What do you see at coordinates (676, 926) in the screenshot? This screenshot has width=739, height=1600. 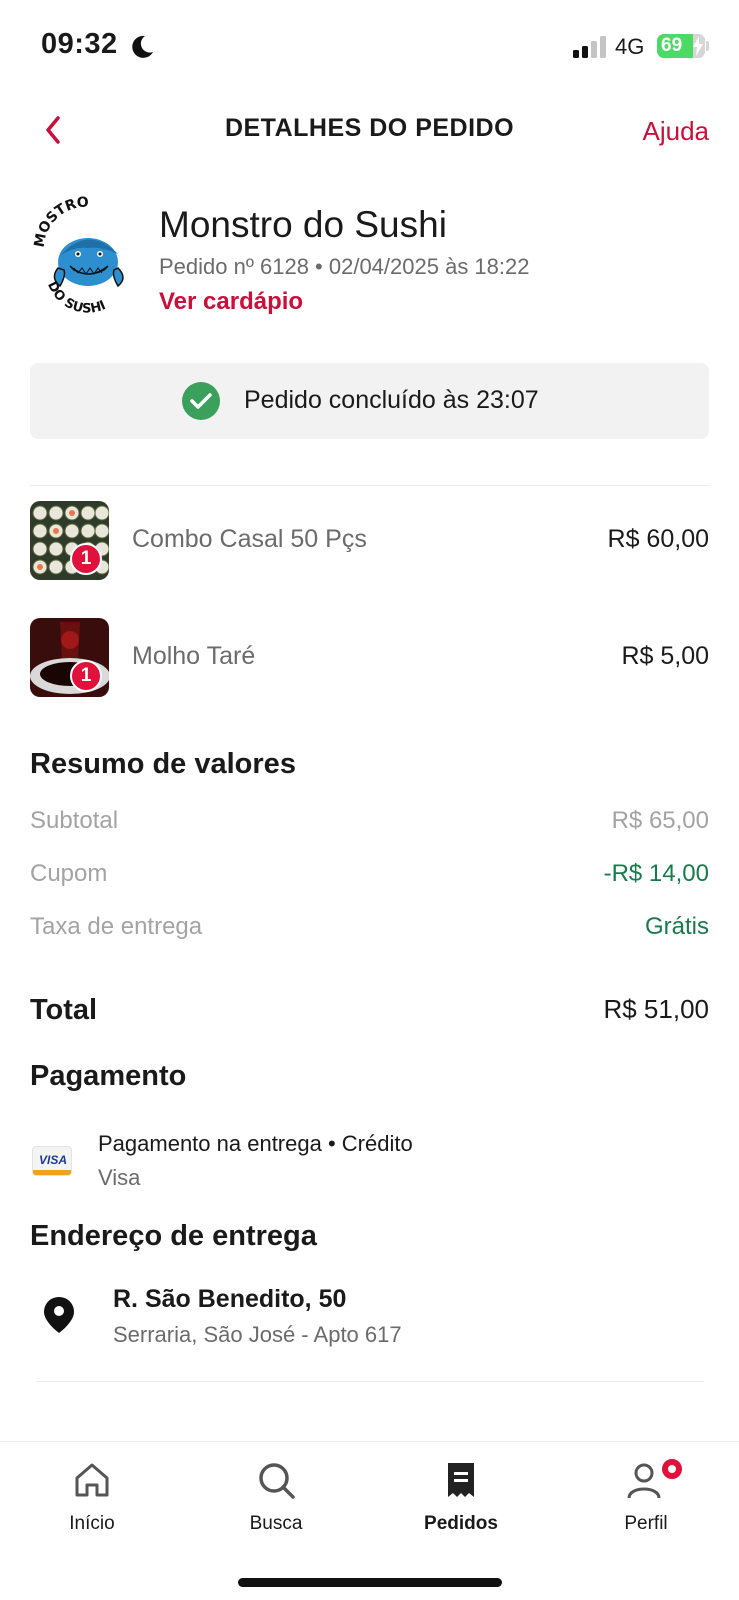 I see `delivery-fee-value: Grátis` at bounding box center [676, 926].